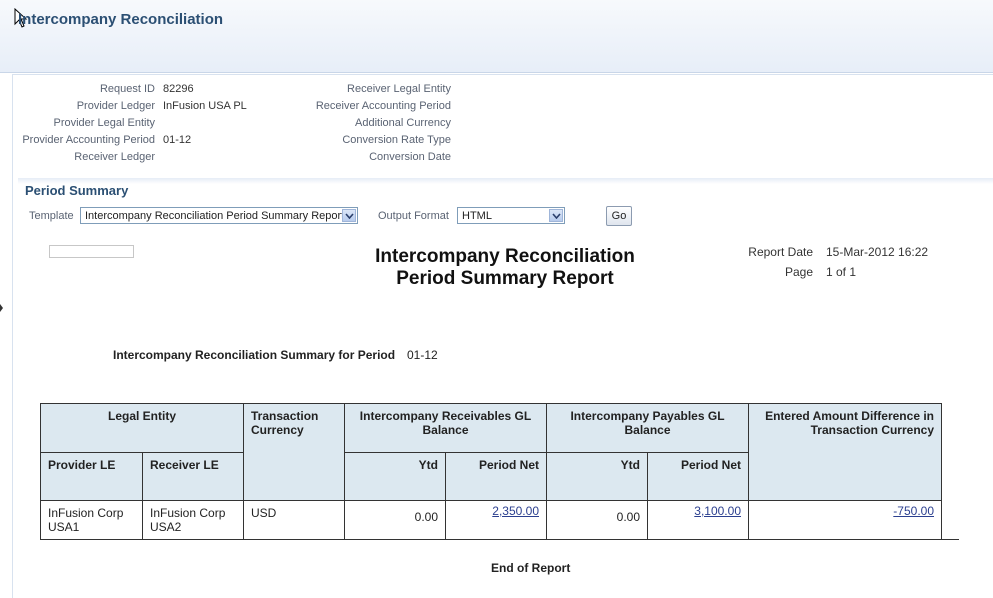 The height and width of the screenshot is (598, 993). I want to click on cell-currency: USD, so click(294, 520).